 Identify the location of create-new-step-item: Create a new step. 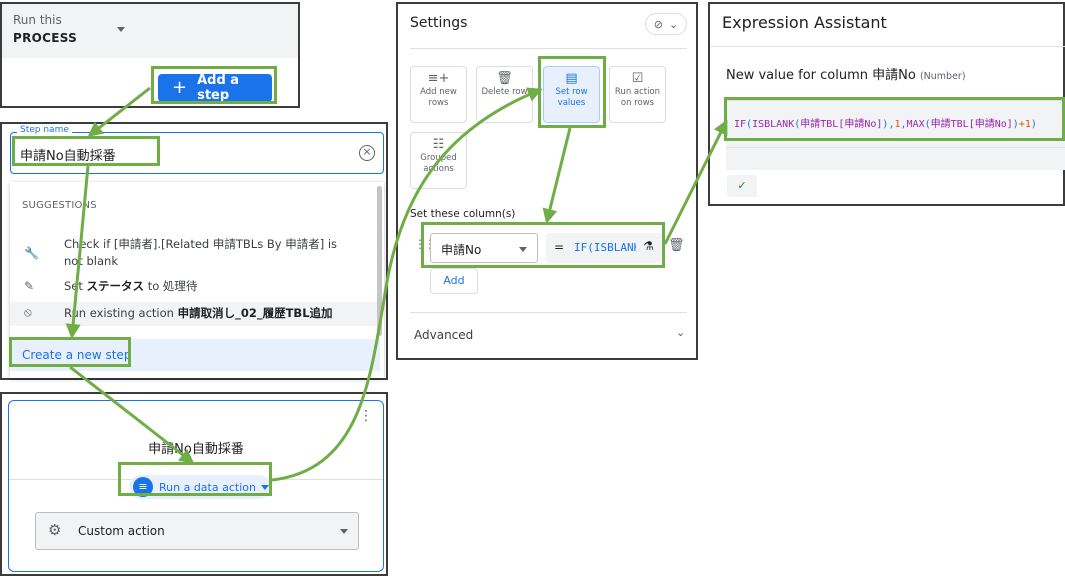
(195, 355).